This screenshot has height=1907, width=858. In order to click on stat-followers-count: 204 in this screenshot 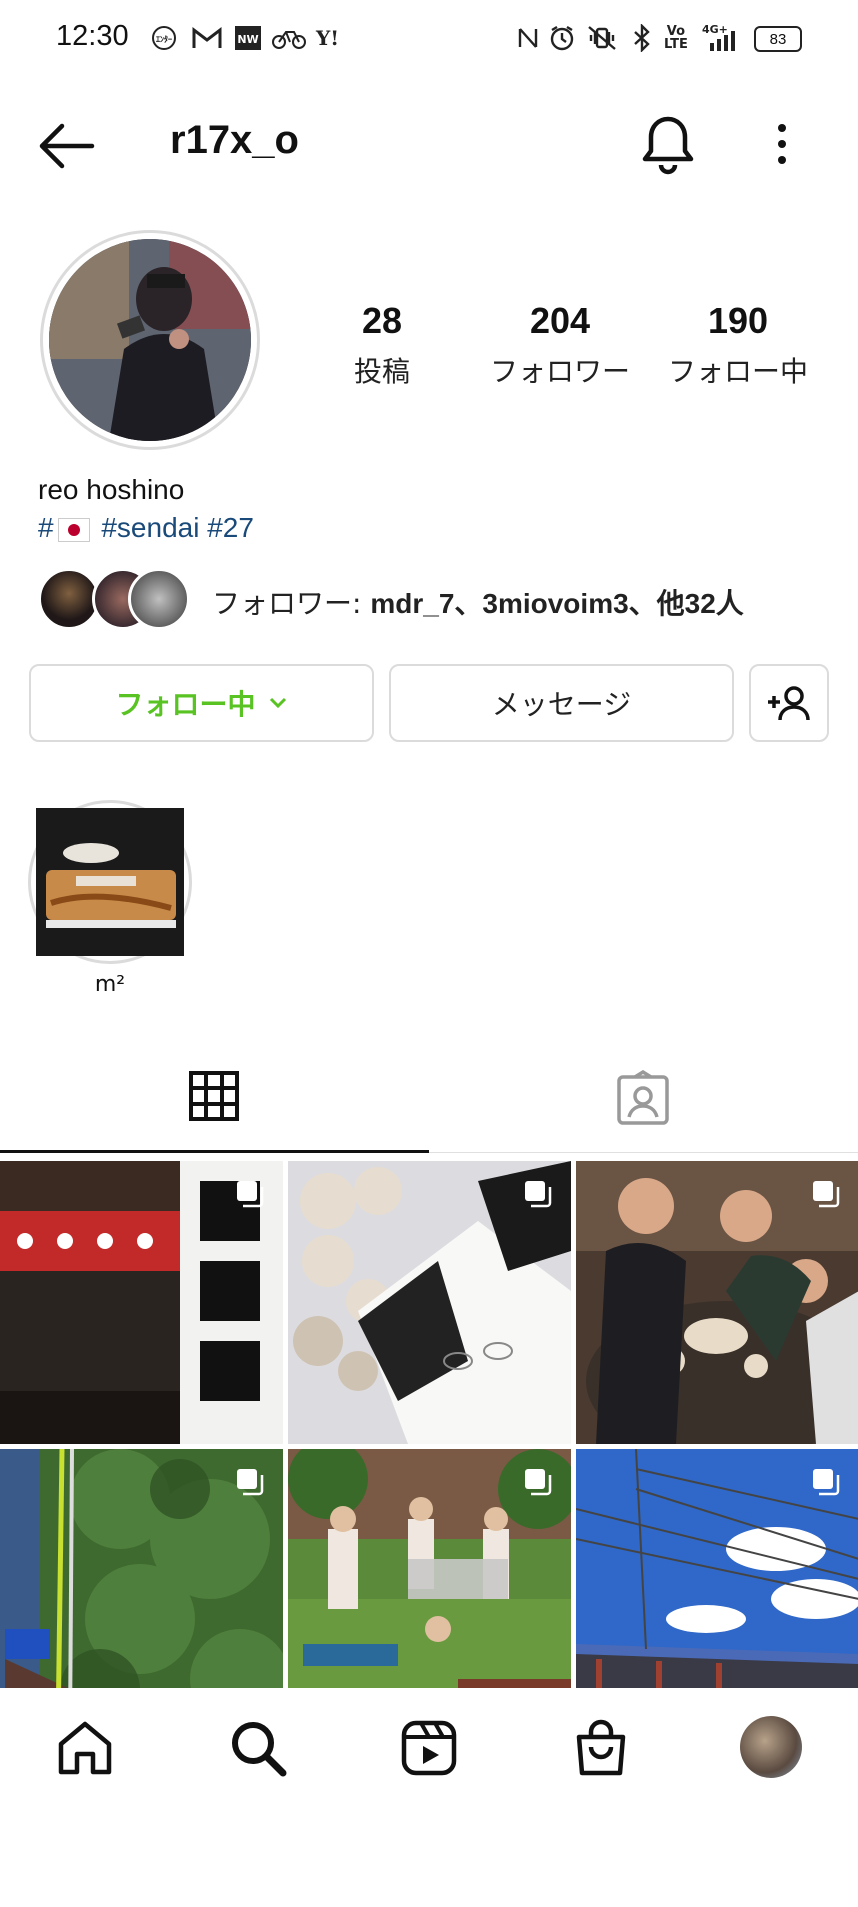, I will do `click(560, 320)`.